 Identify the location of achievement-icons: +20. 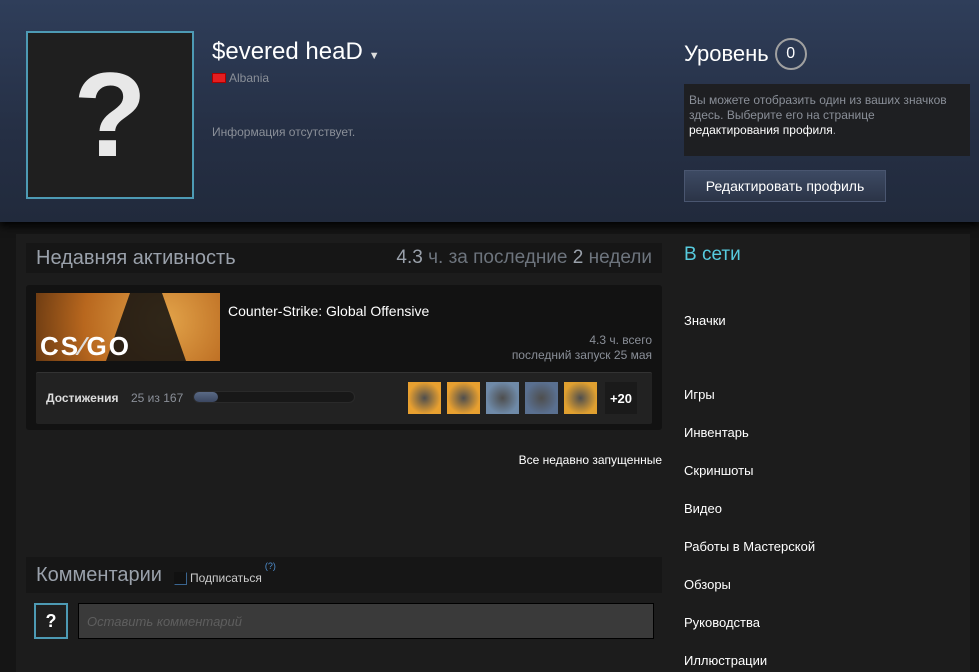
(522, 398).